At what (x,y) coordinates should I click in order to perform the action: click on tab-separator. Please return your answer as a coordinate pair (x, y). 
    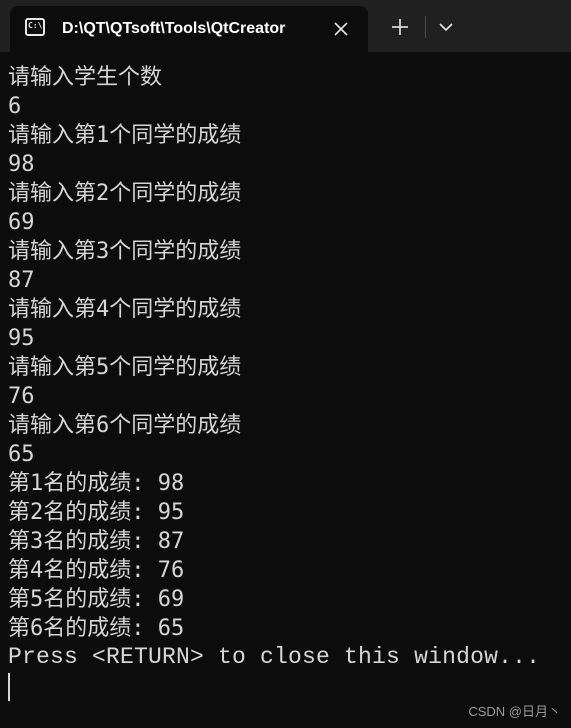
    Looking at the image, I should click on (425, 27).